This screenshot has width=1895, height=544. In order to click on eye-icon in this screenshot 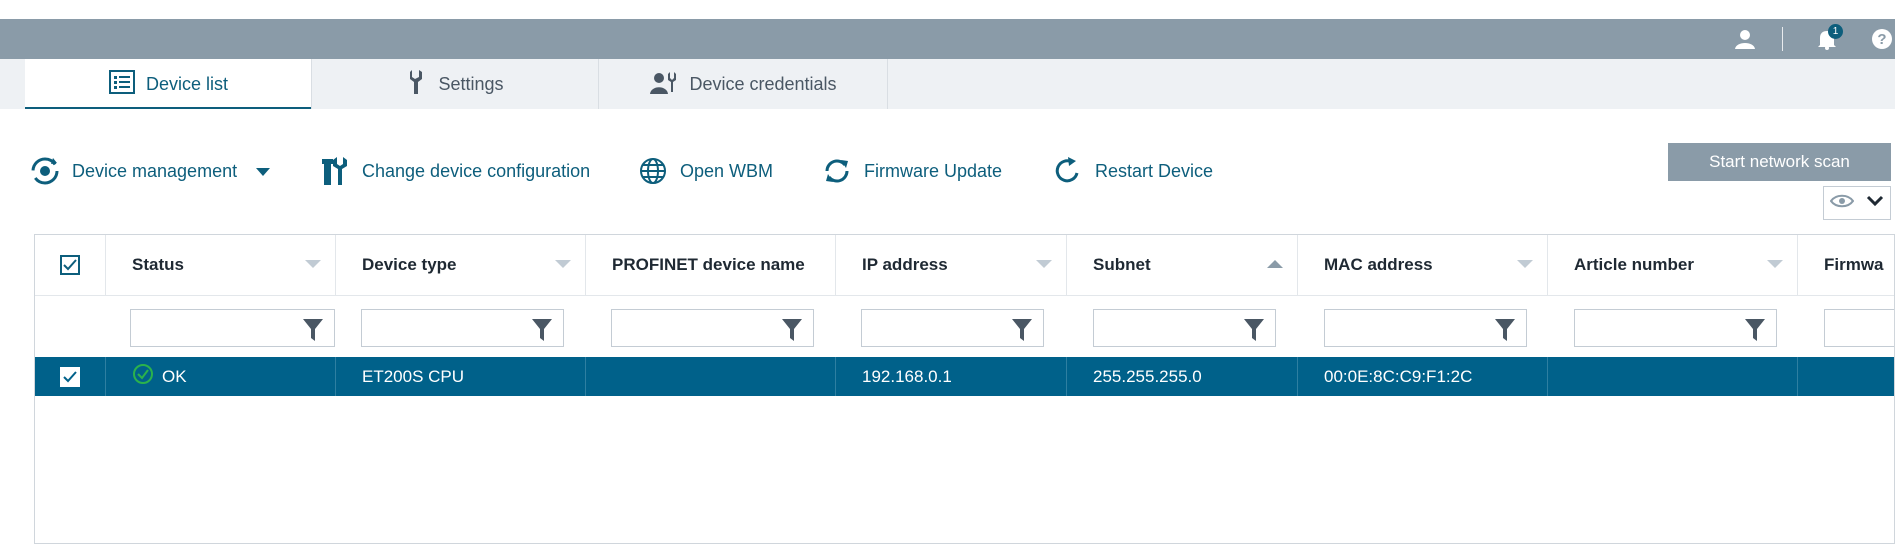, I will do `click(1842, 203)`.